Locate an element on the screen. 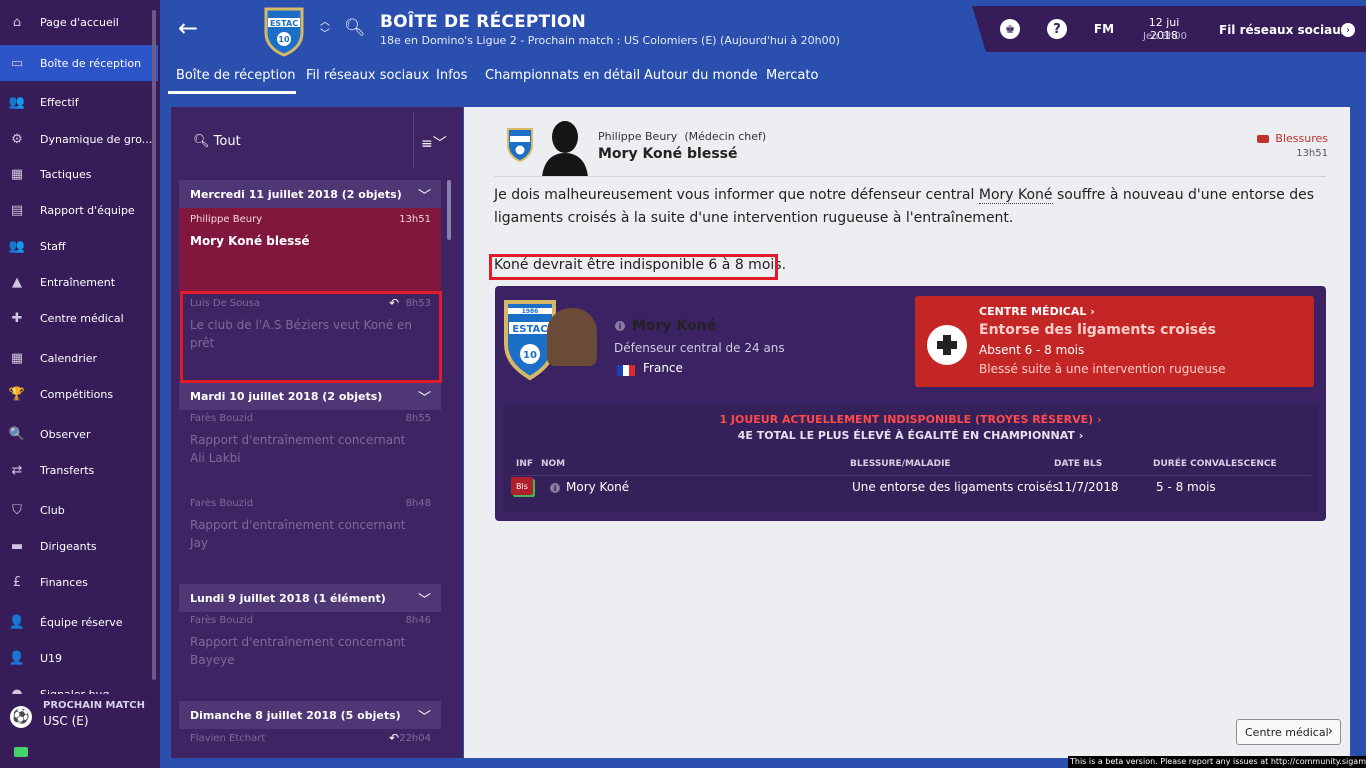 The image size is (1366, 768). sidebar-item-calendar: ▦ Calendrier is located at coordinates (79, 358).